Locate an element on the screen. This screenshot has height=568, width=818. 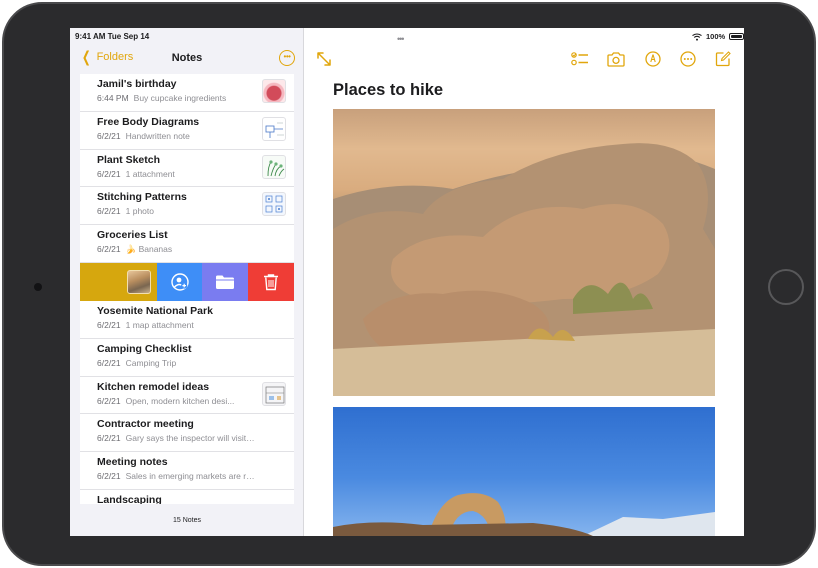
note-row: Landscaping is located at coordinates (187, 497).